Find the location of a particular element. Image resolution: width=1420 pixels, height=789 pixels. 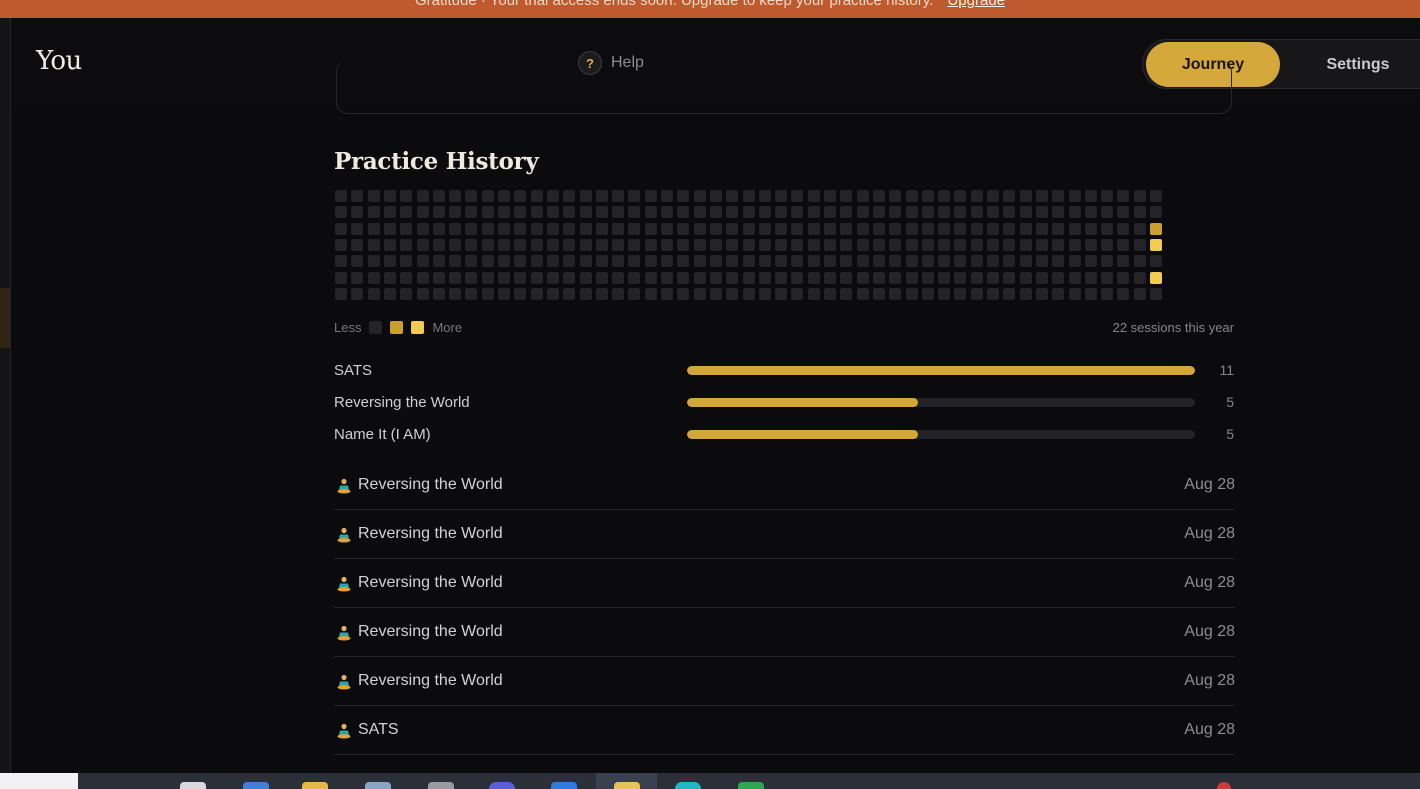

notification-badge-icon is located at coordinates (1224, 785).